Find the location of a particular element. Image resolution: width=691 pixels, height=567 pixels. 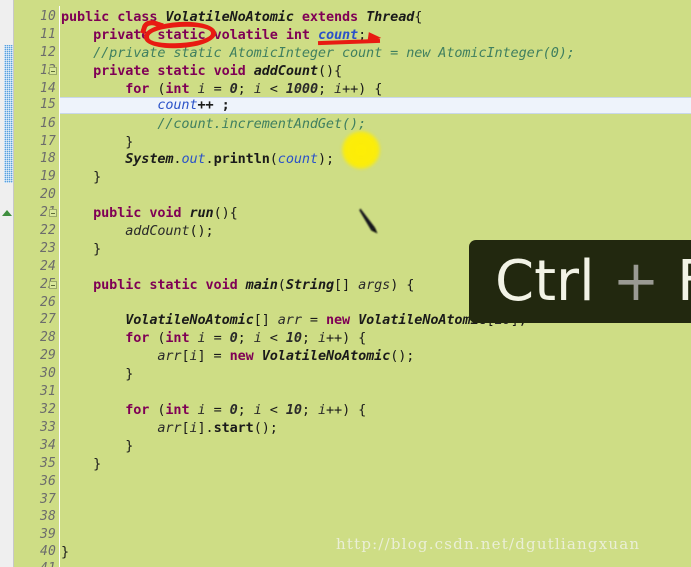

line-number: 24 is located at coordinates (47, 266).